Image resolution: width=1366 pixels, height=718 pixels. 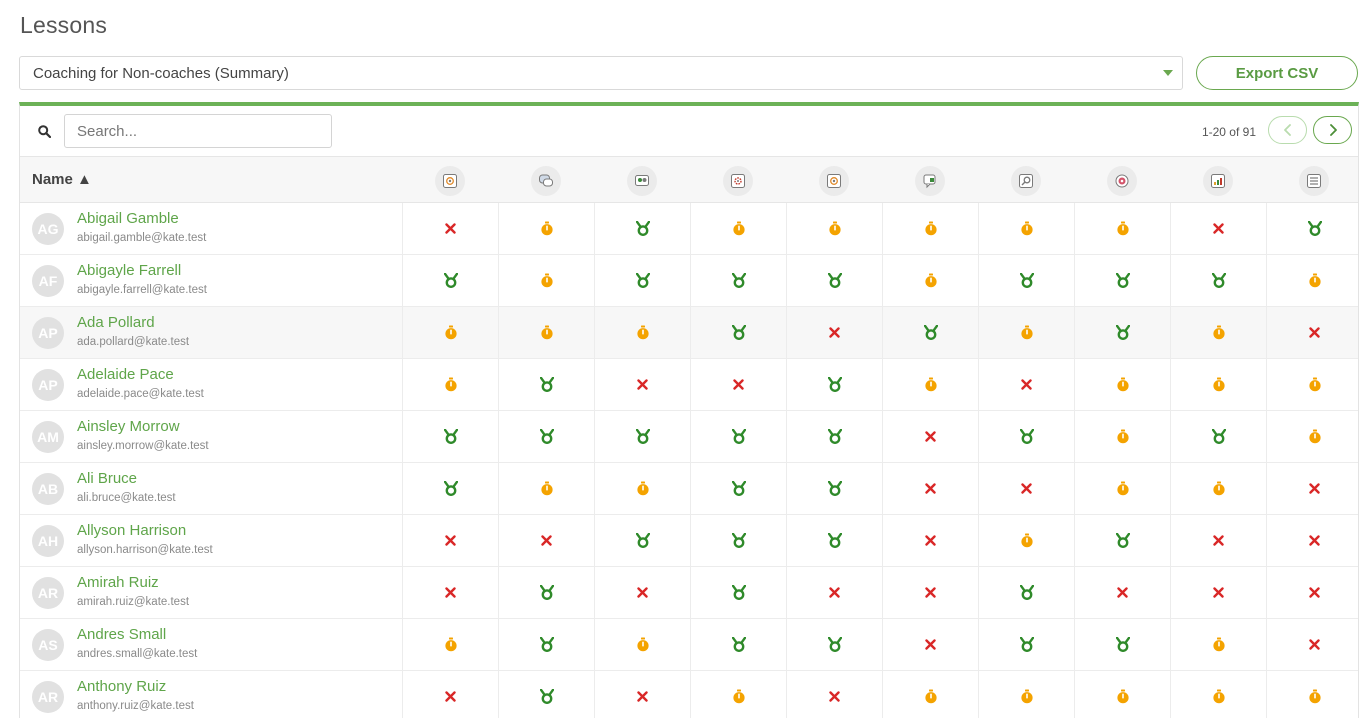 What do you see at coordinates (930, 181) in the screenshot?
I see `feedback-icon` at bounding box center [930, 181].